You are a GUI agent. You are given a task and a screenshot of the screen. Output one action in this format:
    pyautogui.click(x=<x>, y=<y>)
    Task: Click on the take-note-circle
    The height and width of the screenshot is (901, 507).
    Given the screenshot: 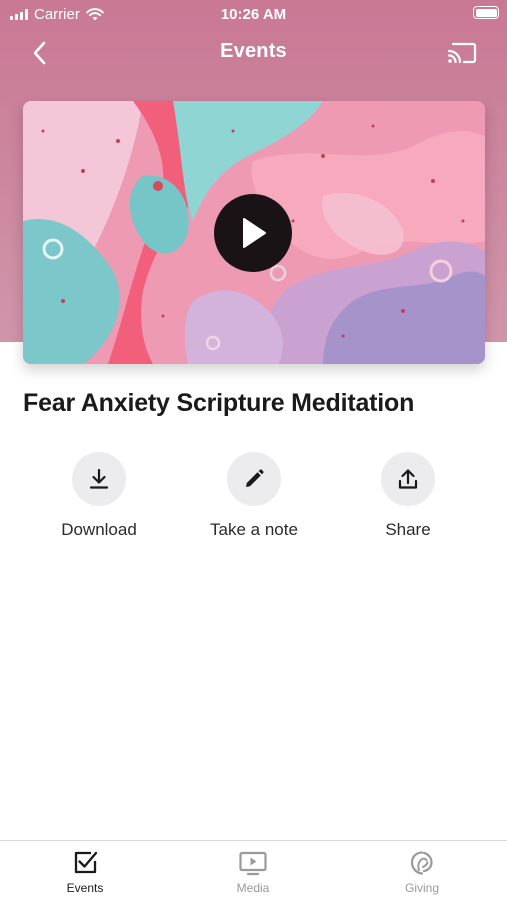 What is the action you would take?
    pyautogui.click(x=254, y=479)
    